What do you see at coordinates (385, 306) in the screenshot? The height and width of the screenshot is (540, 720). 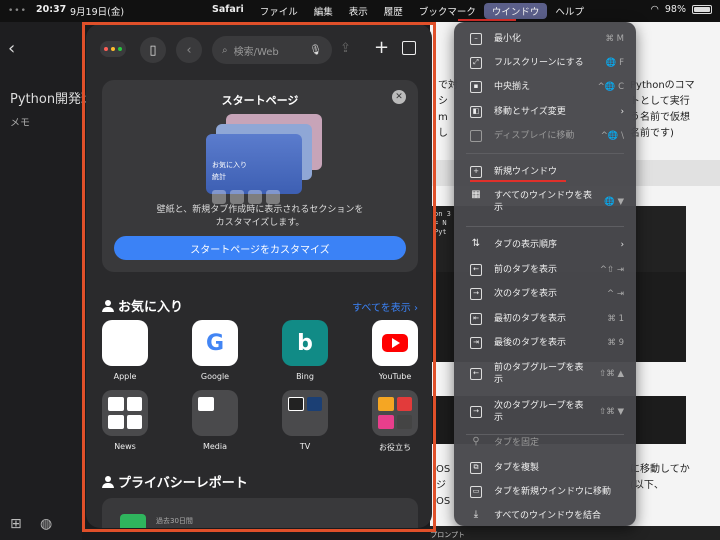 I see `show-all-link: すべてを表示 ›` at bounding box center [385, 306].